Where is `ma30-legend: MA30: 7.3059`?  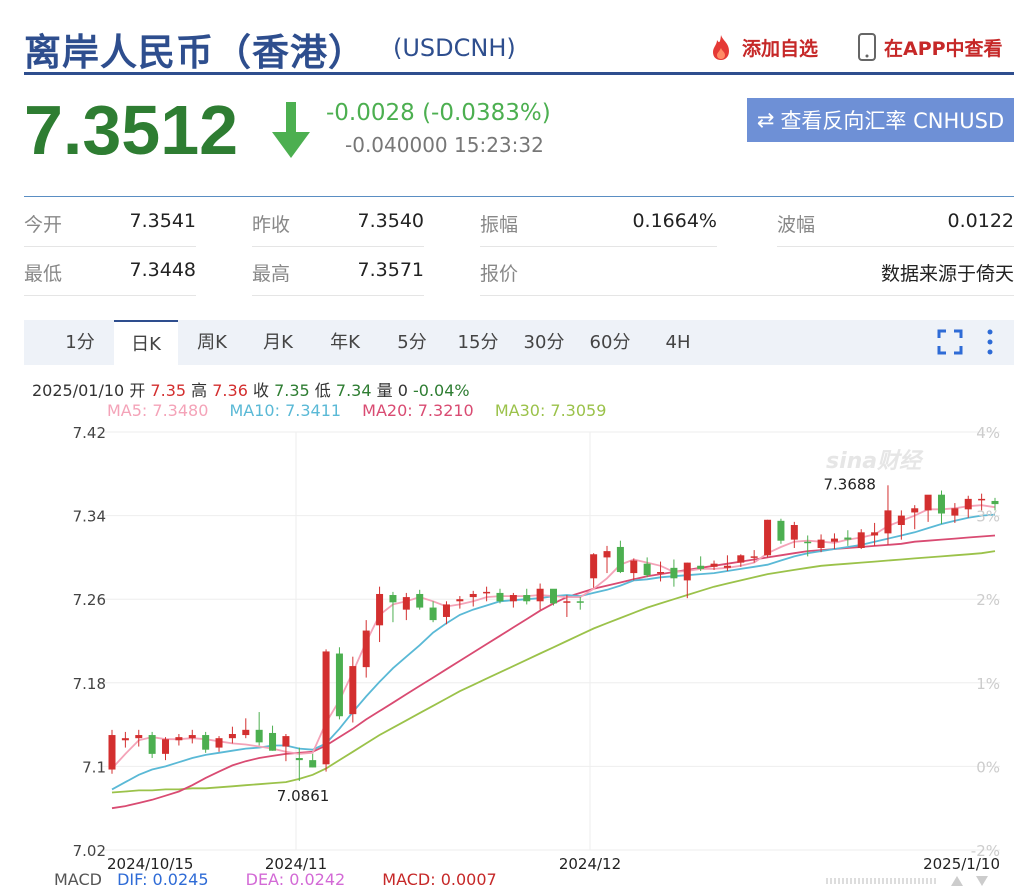 ma30-legend: MA30: 7.3059 is located at coordinates (550, 410).